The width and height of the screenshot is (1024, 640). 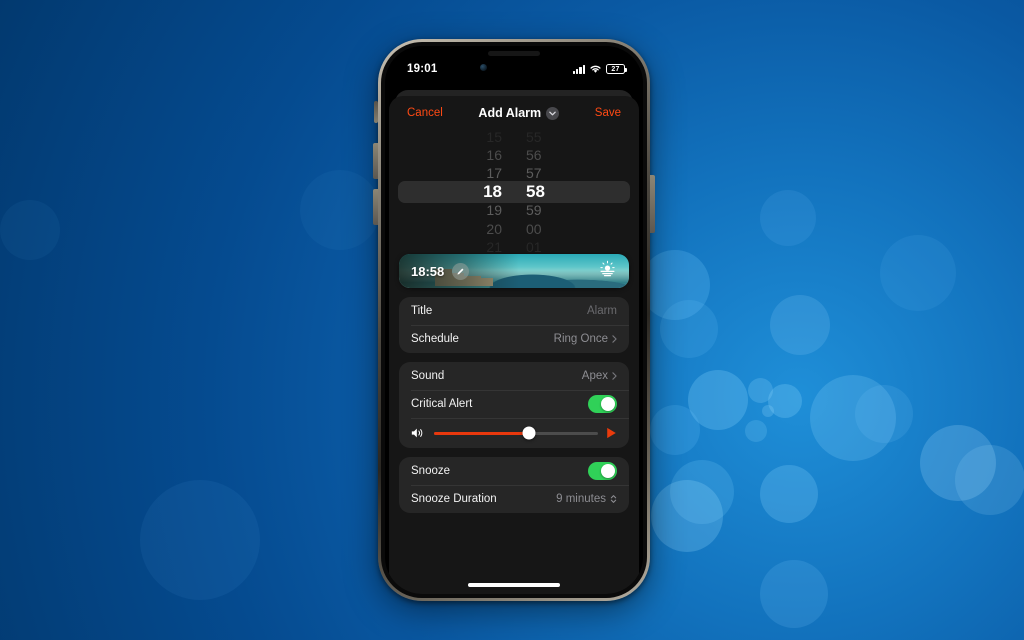 I want to click on hour-option: 19, so click(x=494, y=210).